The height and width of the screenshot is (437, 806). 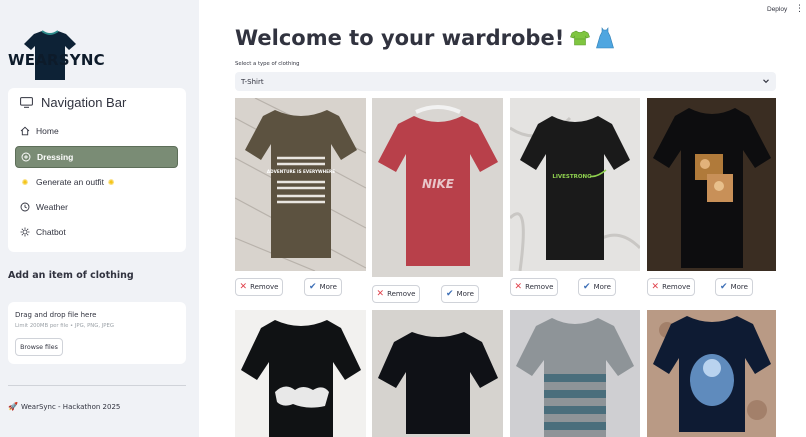 What do you see at coordinates (64, 326) in the screenshot?
I see `uploader-limit: Limit 200MB per file • JPG, PNG, JPEG` at bounding box center [64, 326].